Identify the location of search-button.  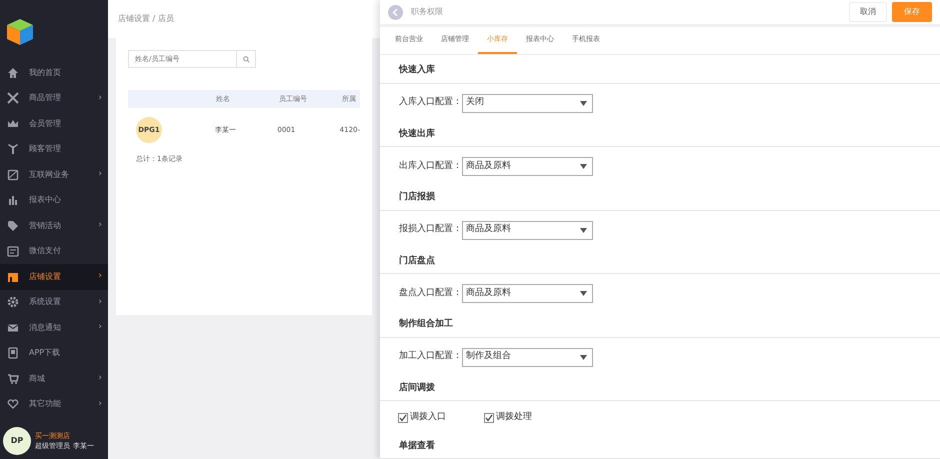
(246, 59).